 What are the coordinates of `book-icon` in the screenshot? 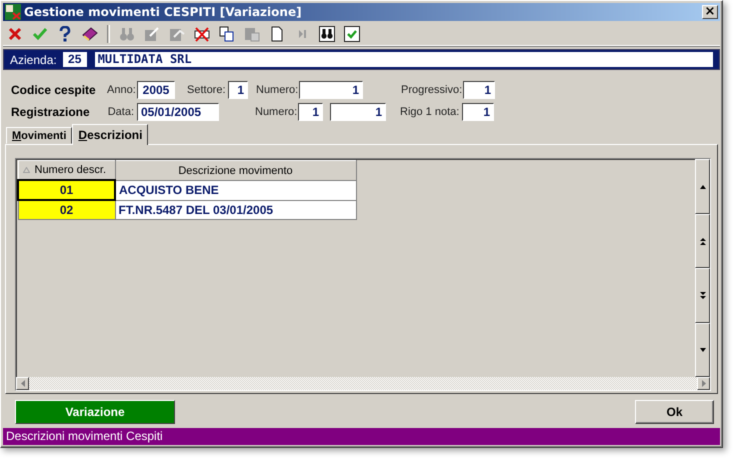 It's located at (90, 34).